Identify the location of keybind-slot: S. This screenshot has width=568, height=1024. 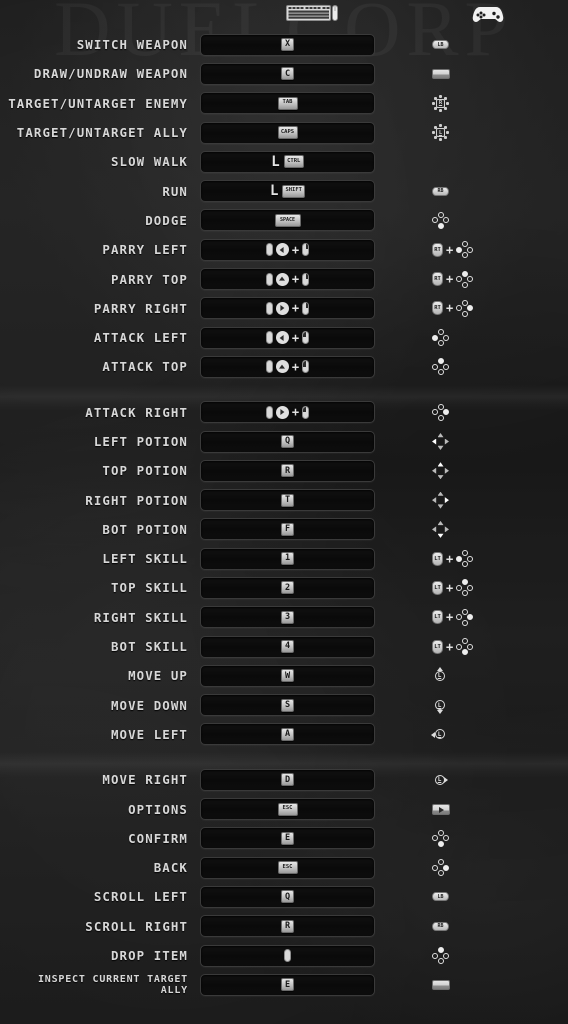
(287, 705).